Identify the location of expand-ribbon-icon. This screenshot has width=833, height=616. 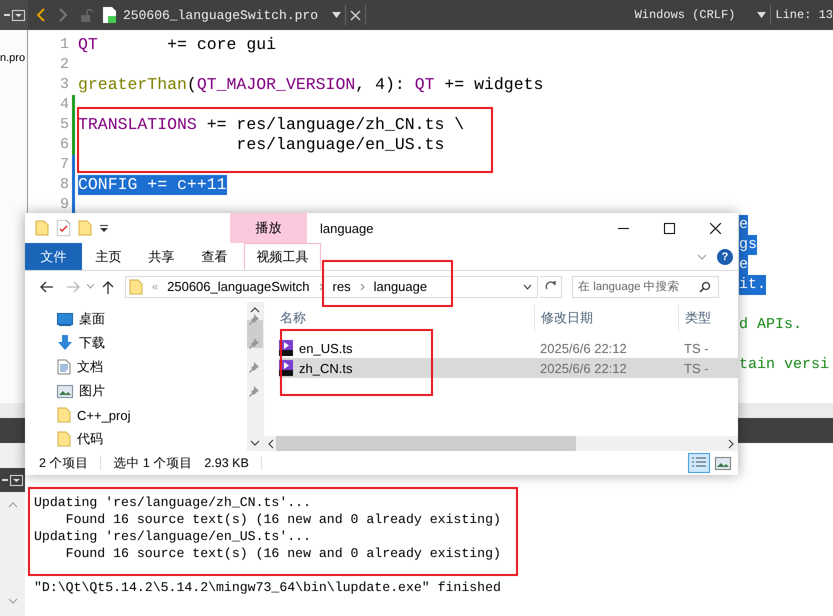
(702, 257).